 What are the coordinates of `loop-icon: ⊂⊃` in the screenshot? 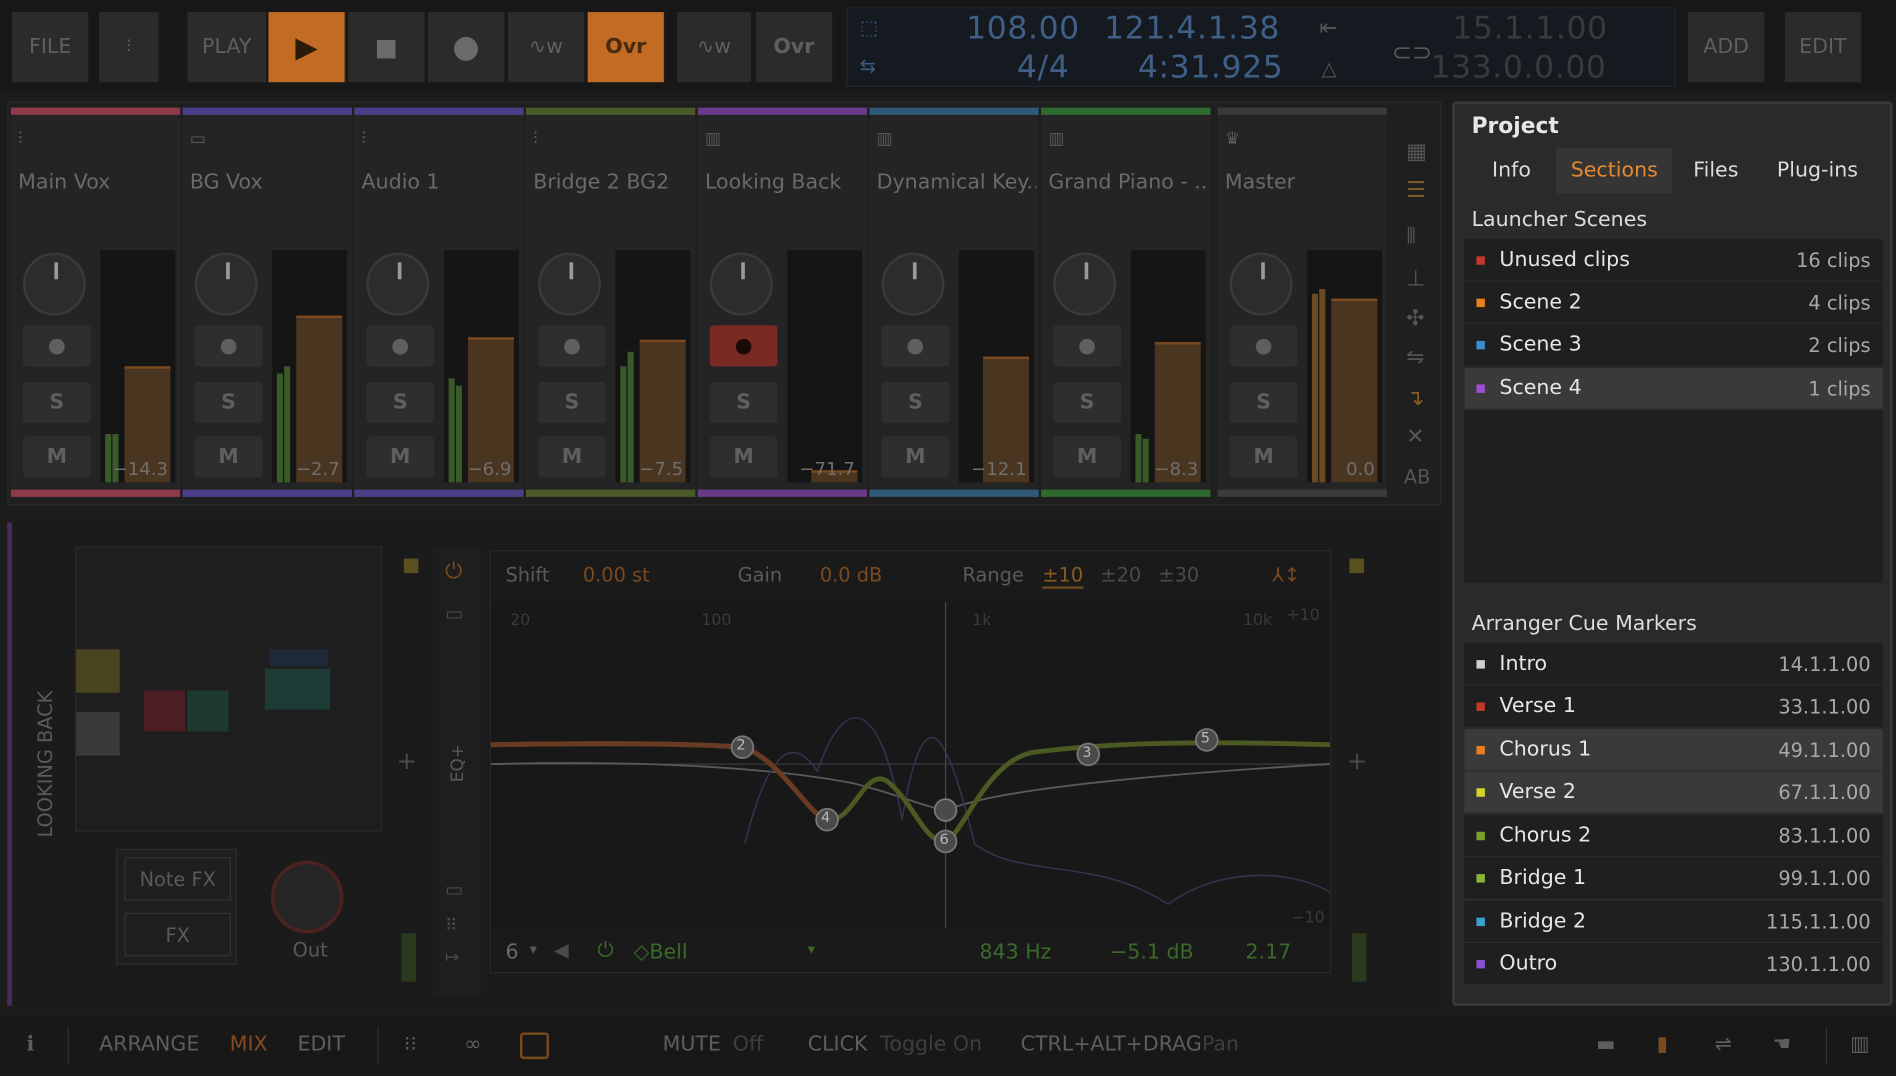 It's located at (1412, 51).